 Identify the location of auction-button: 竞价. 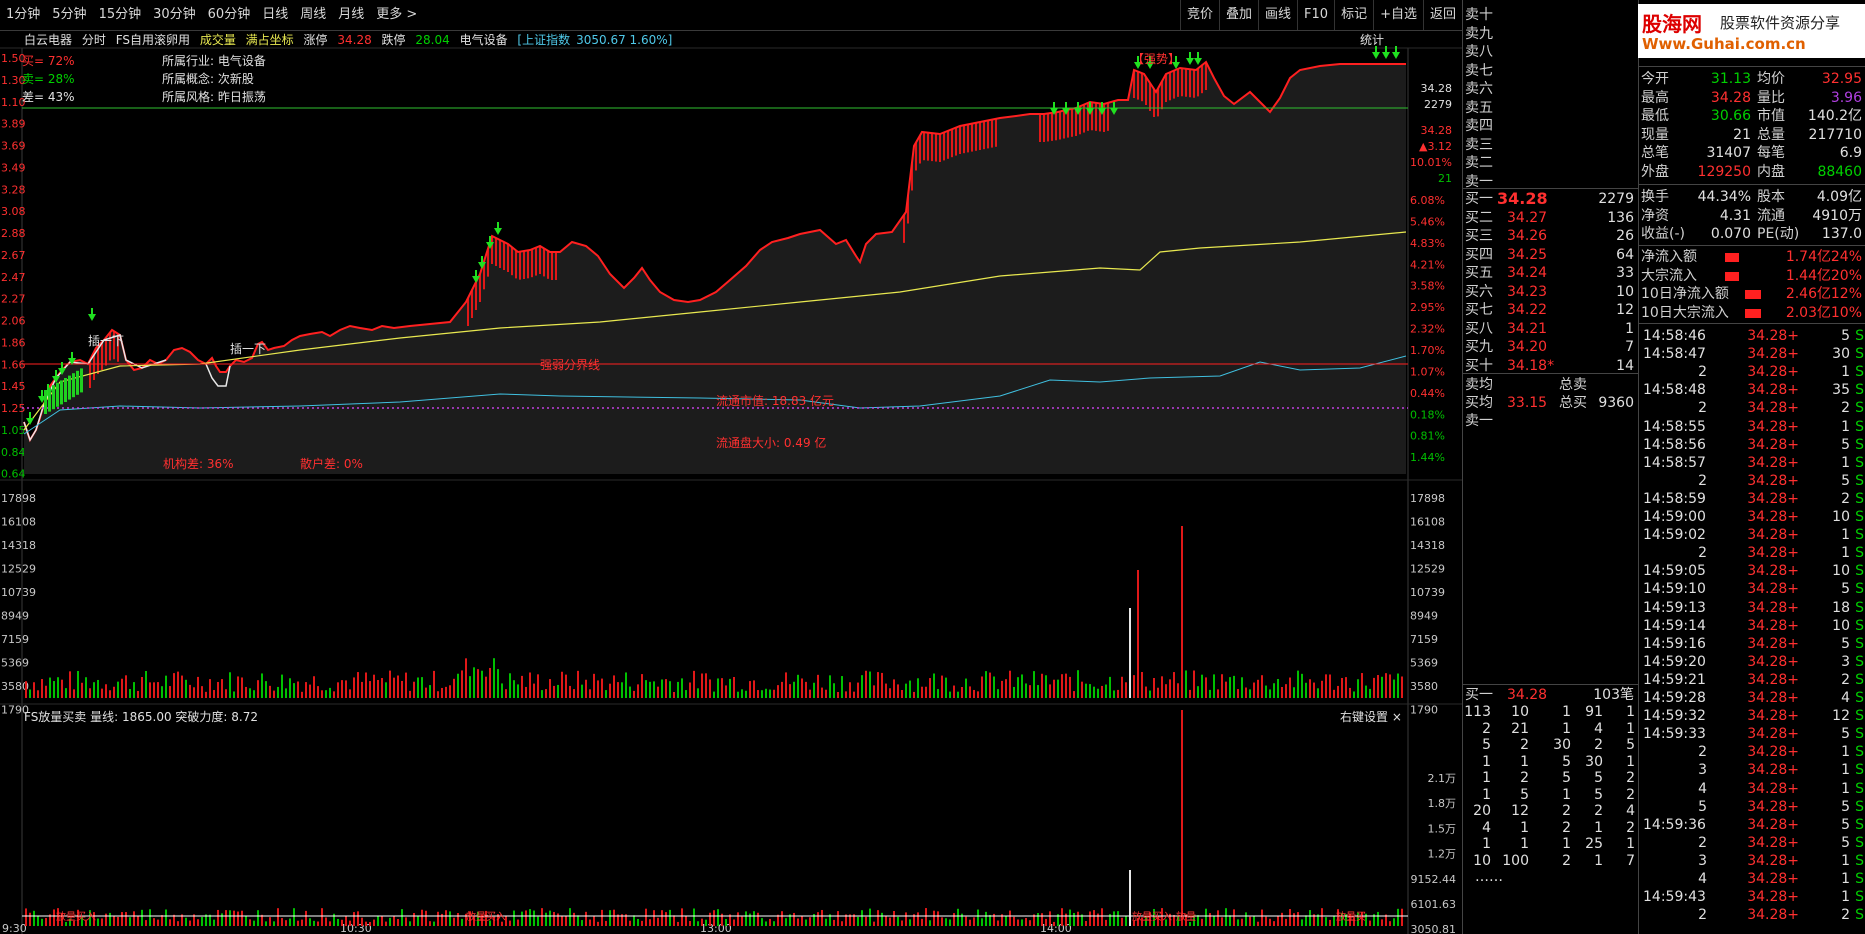
(1199, 15).